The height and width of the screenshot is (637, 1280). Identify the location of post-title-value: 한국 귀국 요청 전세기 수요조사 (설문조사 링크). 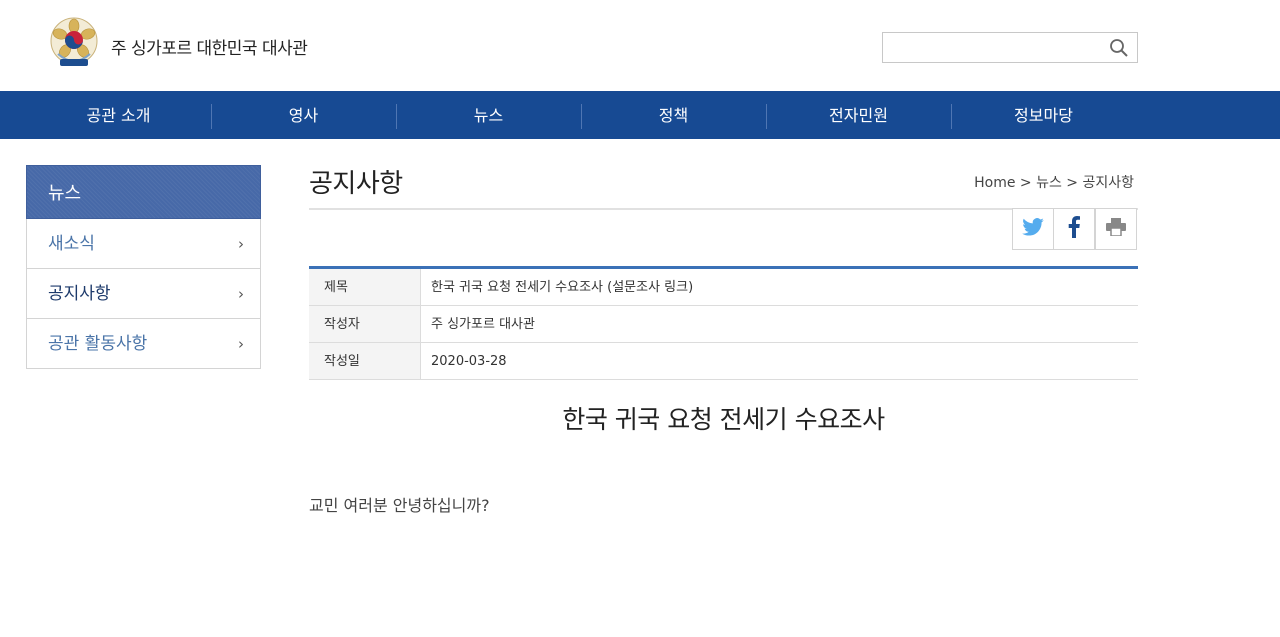
(562, 287).